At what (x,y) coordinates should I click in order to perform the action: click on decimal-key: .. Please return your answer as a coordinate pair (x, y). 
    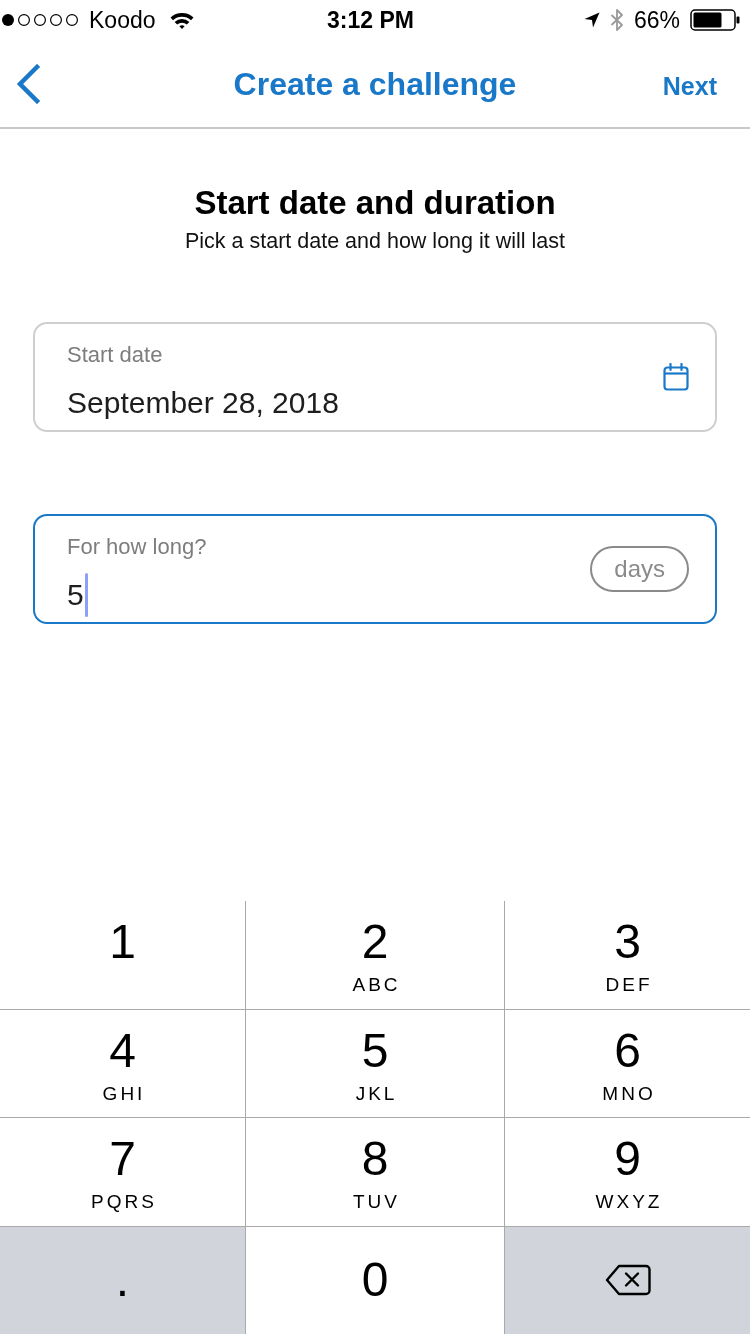
    Looking at the image, I should click on (122, 1280).